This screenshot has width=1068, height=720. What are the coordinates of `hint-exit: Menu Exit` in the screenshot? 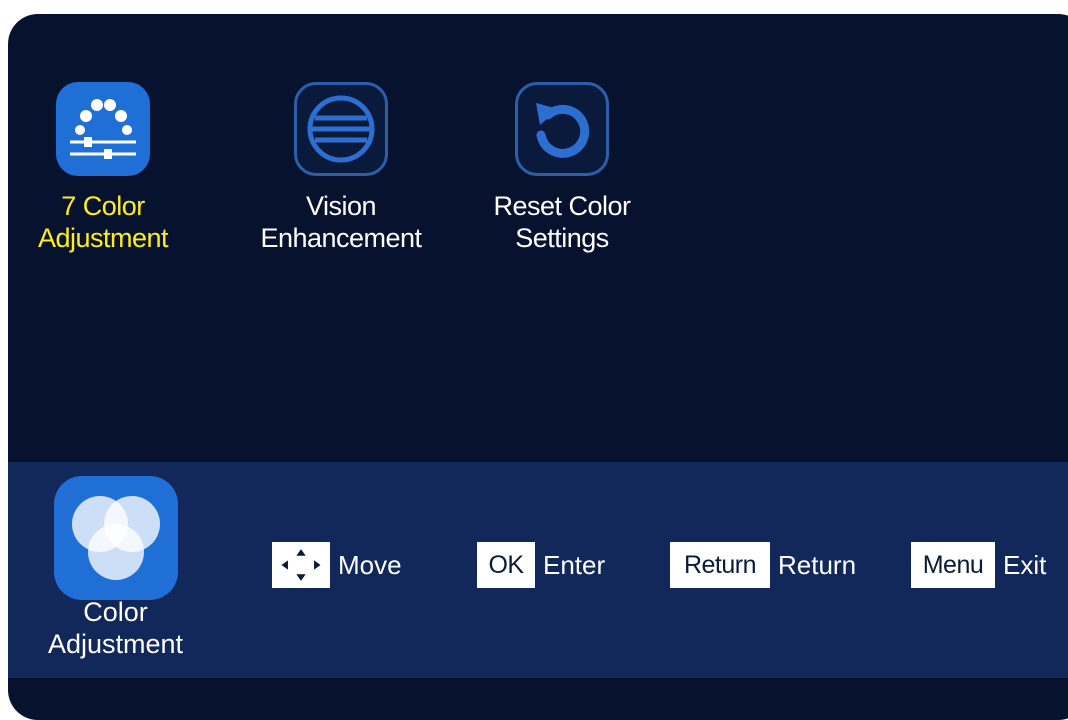 It's located at (978, 565).